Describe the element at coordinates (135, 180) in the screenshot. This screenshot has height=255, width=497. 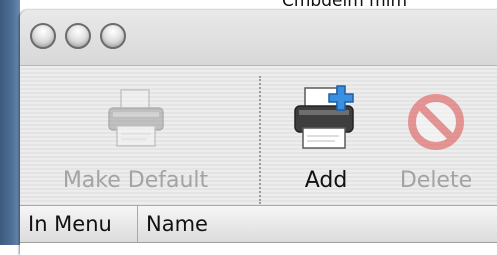
I see `make-default-label: Make Default` at that location.